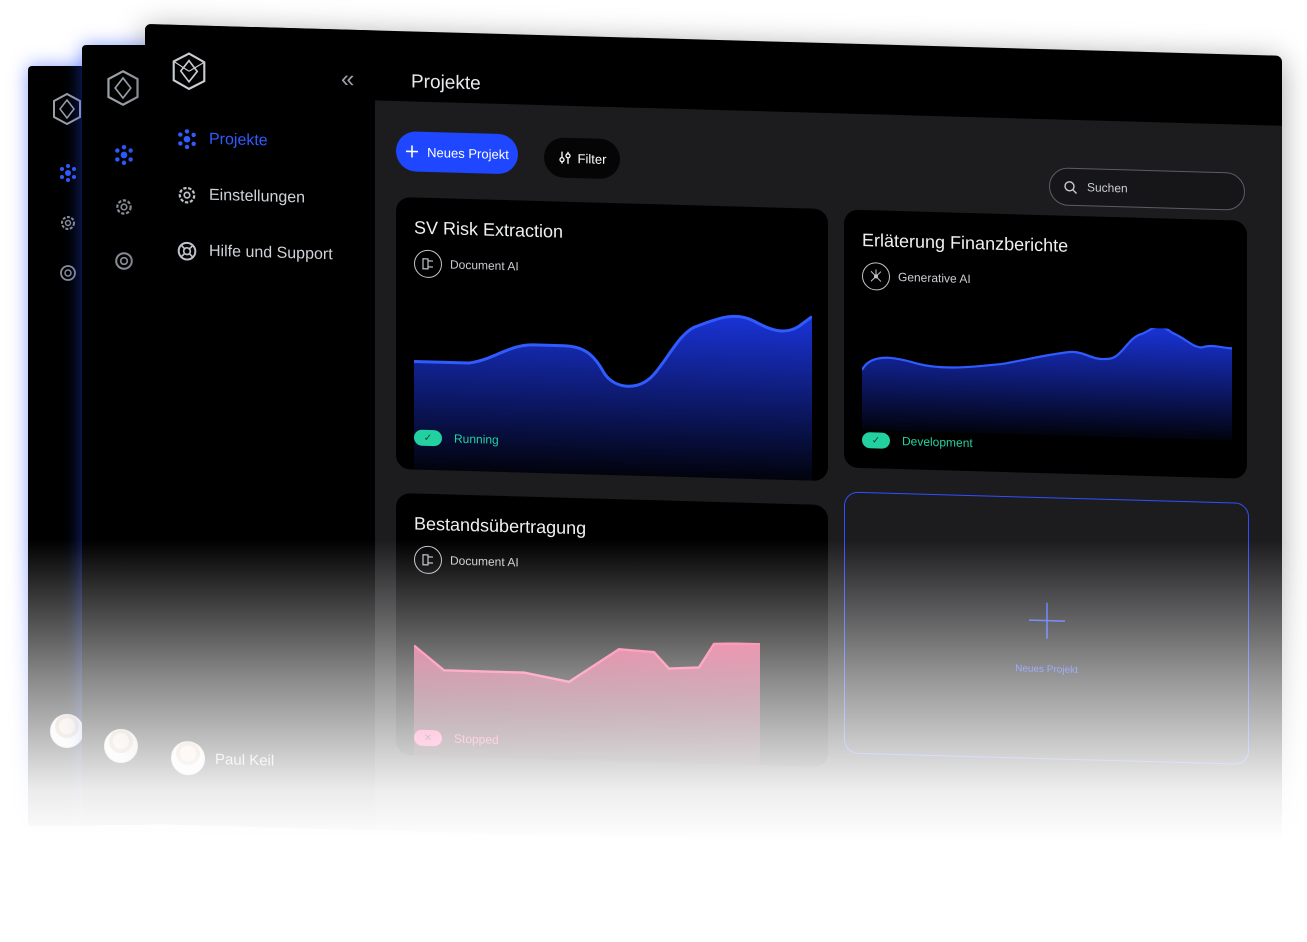 The image size is (1307, 942). I want to click on status-label: Running, so click(476, 439).